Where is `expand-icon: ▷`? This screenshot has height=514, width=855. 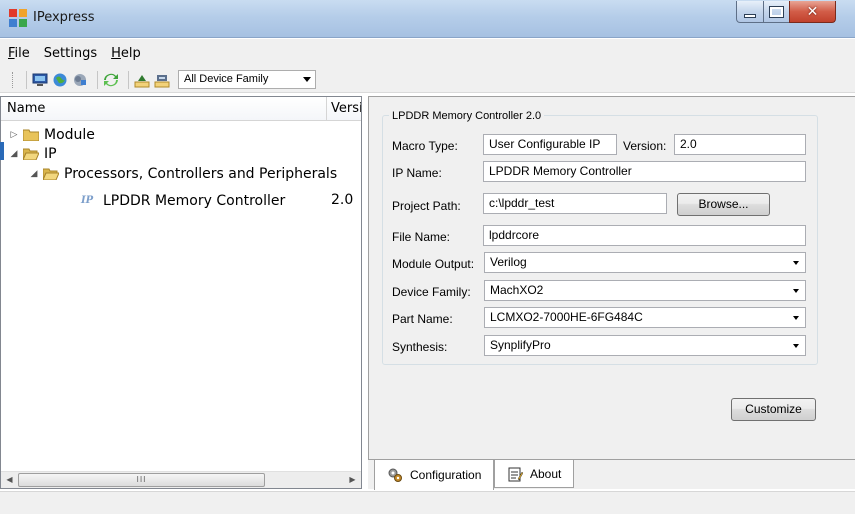 expand-icon: ▷ is located at coordinates (14, 135).